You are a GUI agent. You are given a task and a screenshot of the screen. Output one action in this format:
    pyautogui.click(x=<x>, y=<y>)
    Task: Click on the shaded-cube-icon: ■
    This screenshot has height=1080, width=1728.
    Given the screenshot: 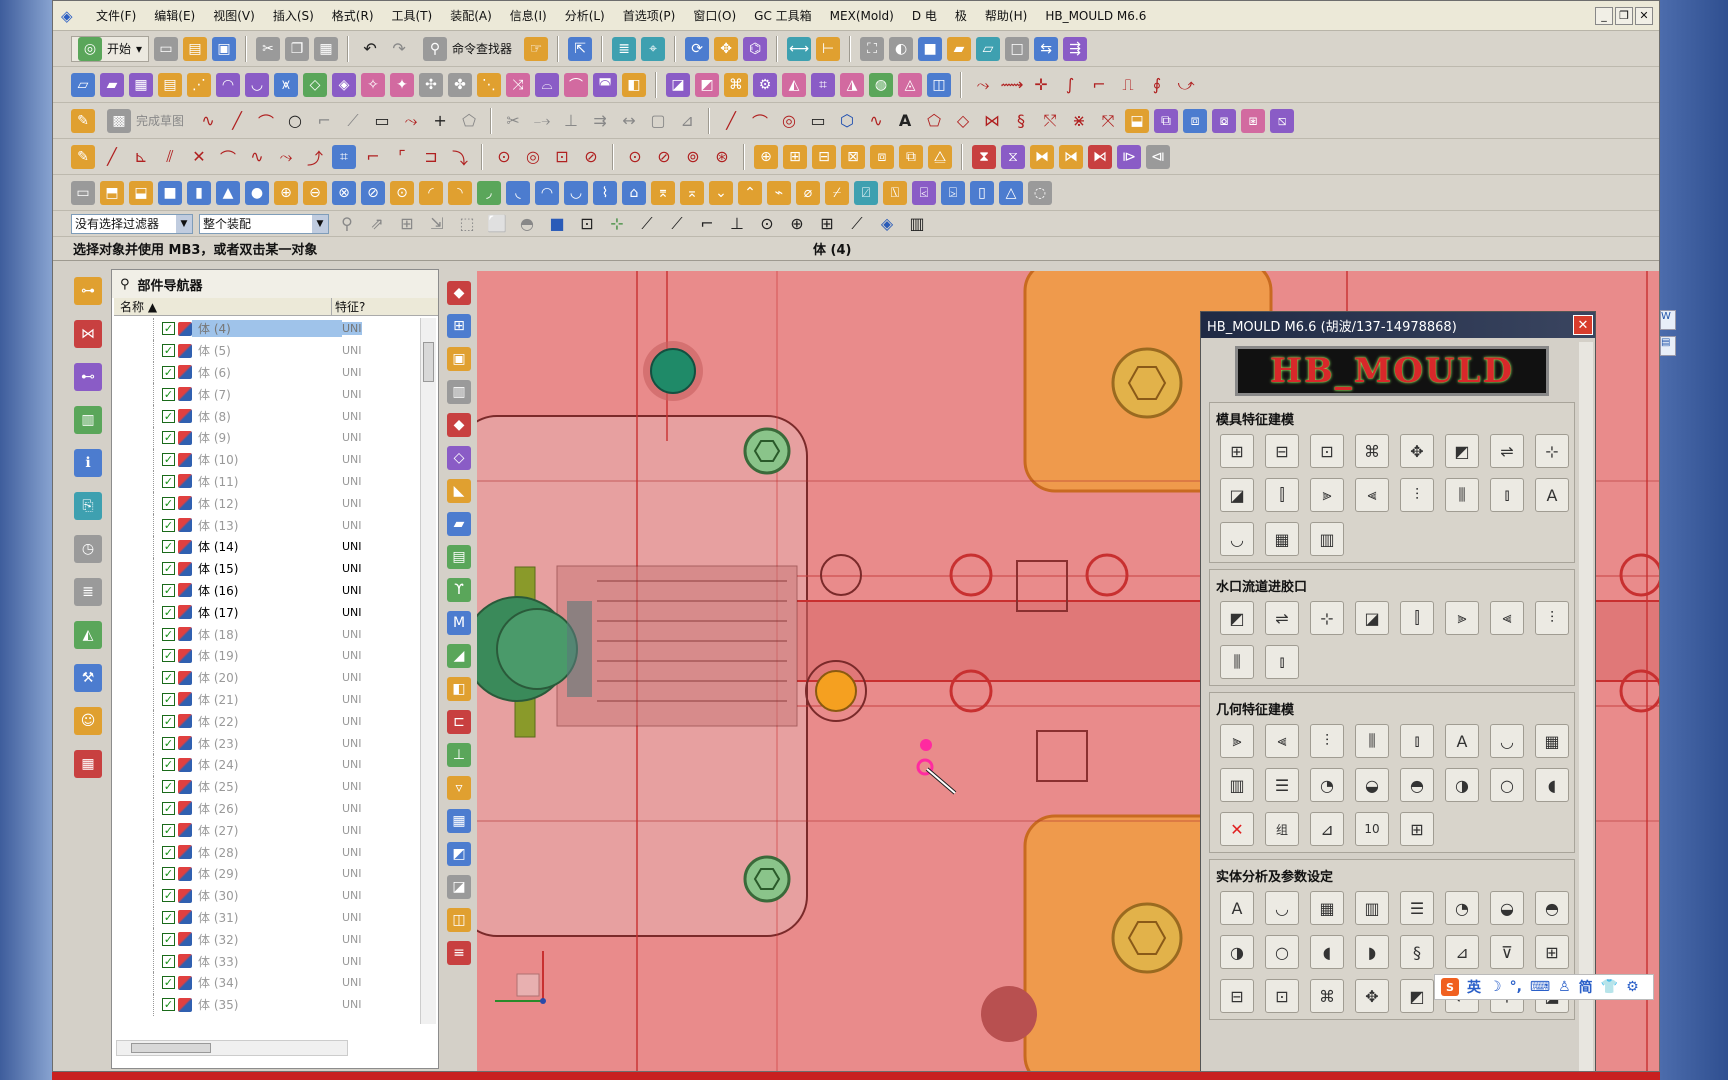 What is the action you would take?
    pyautogui.click(x=930, y=48)
    